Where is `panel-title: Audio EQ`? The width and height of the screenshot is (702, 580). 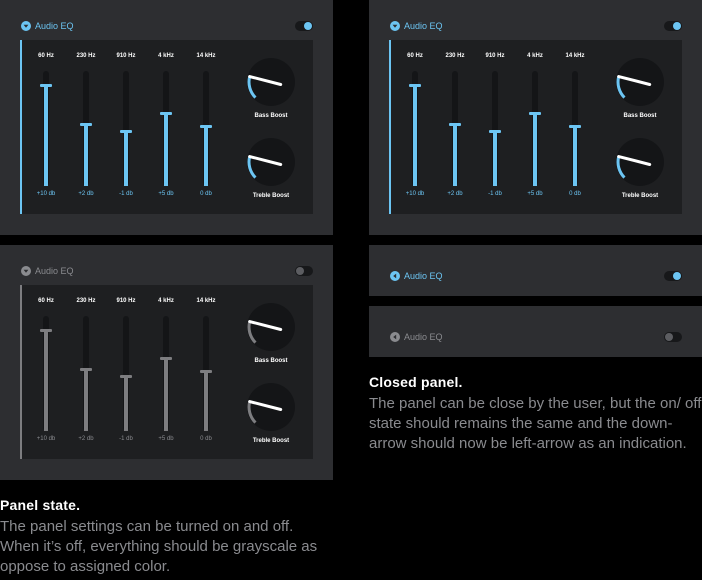
panel-title: Audio EQ is located at coordinates (423, 337).